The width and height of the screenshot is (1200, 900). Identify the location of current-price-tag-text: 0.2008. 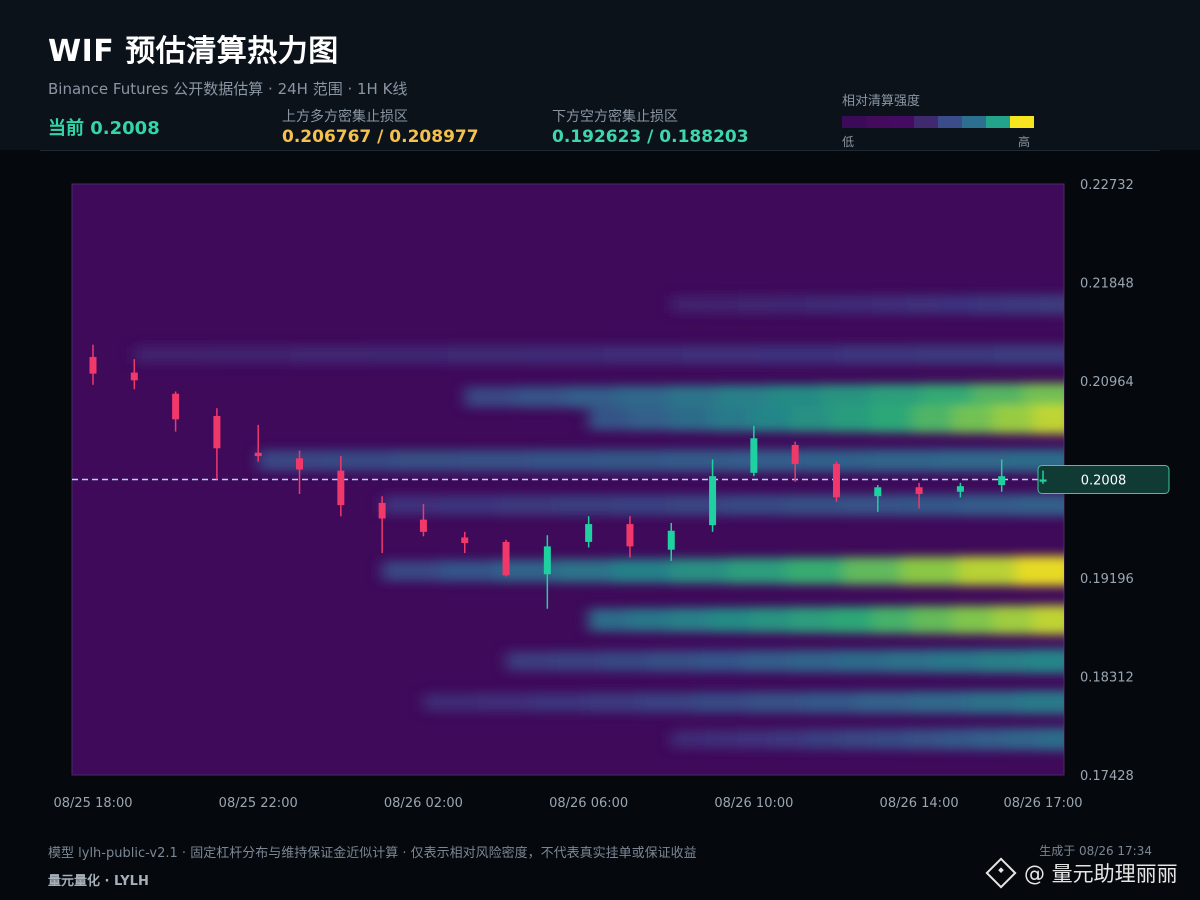
(1104, 481).